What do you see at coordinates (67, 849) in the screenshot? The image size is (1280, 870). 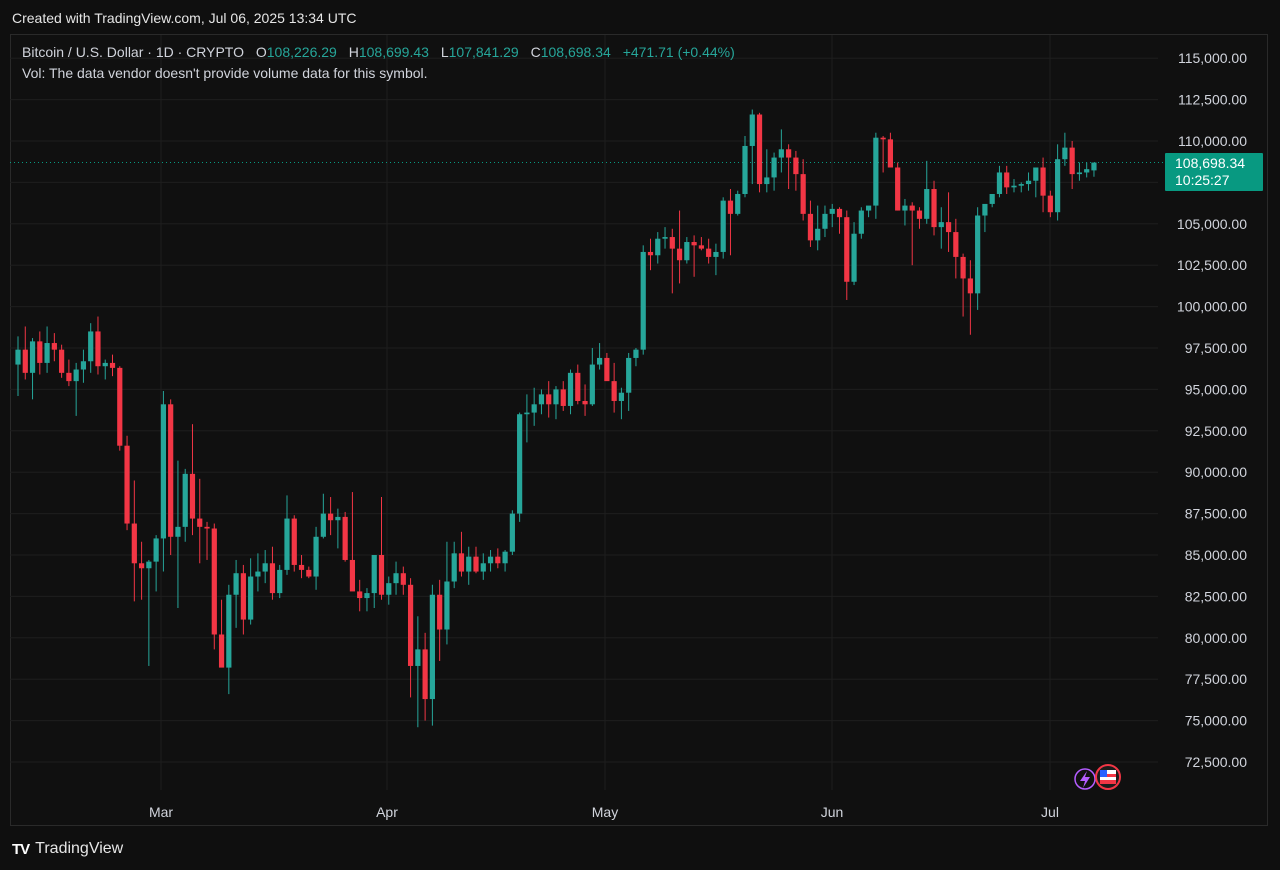 I see `tradingview-brand: TV TradingView` at bounding box center [67, 849].